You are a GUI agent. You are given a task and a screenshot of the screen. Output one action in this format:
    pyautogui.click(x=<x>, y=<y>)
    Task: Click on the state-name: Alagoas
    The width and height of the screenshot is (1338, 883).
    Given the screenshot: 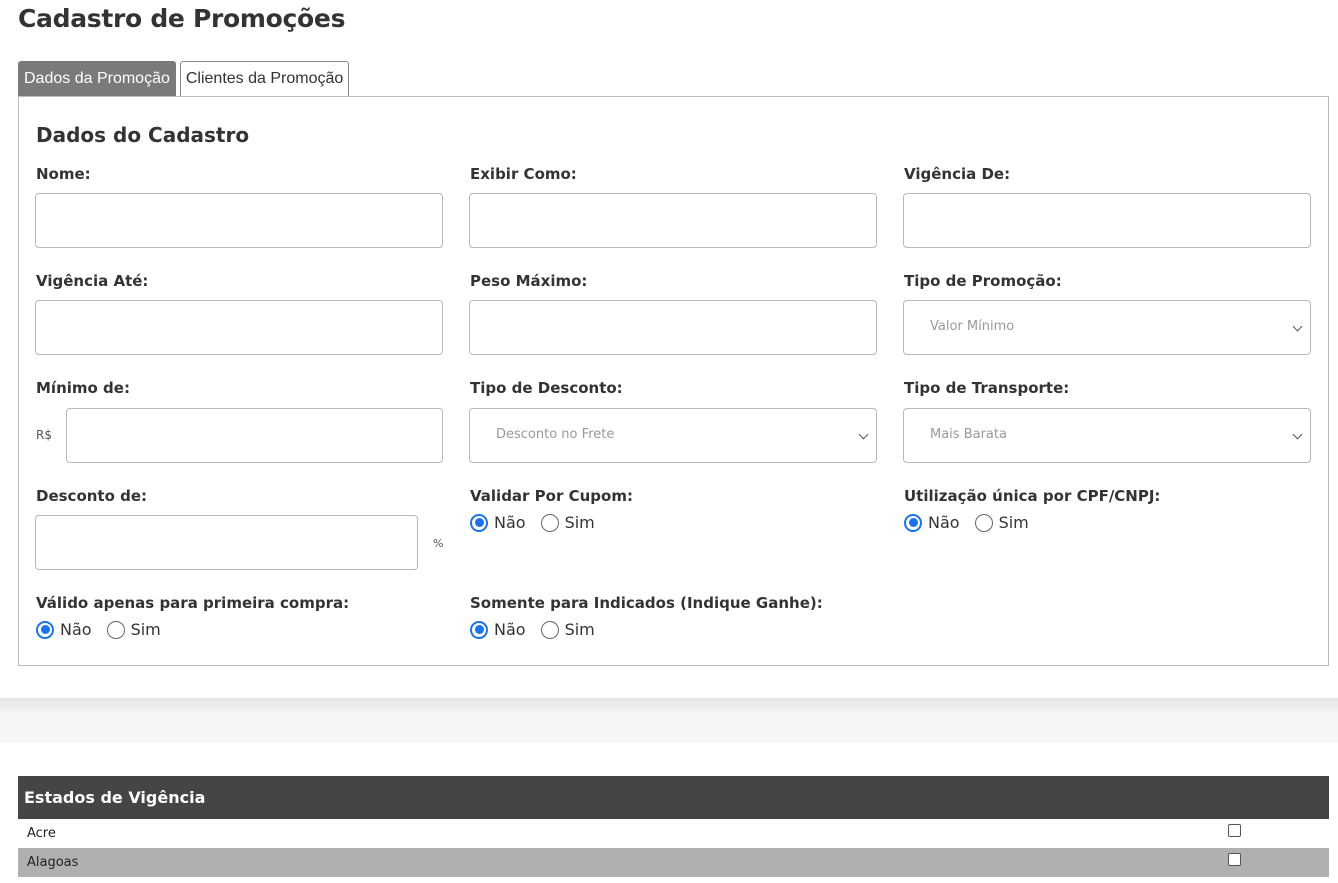 What is the action you would take?
    pyautogui.click(x=53, y=862)
    